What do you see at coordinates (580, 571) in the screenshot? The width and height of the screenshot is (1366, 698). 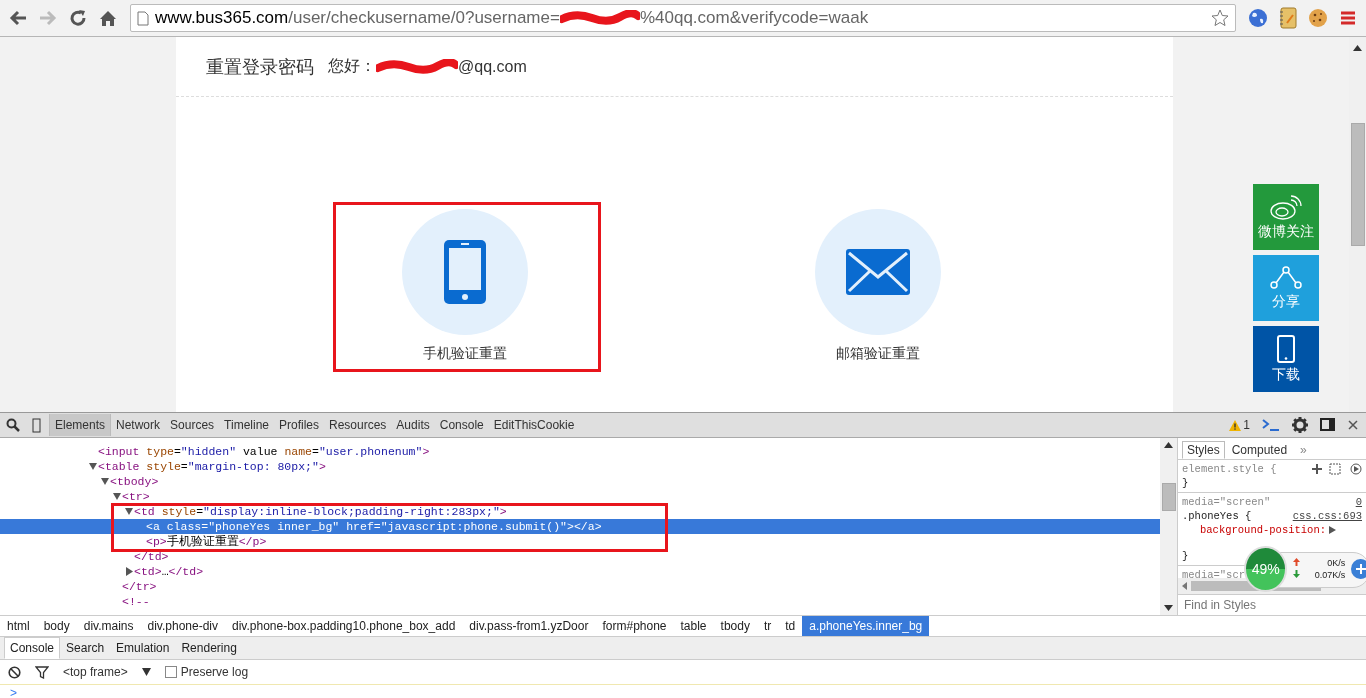 I see `dom-row: <td>…</td>` at bounding box center [580, 571].